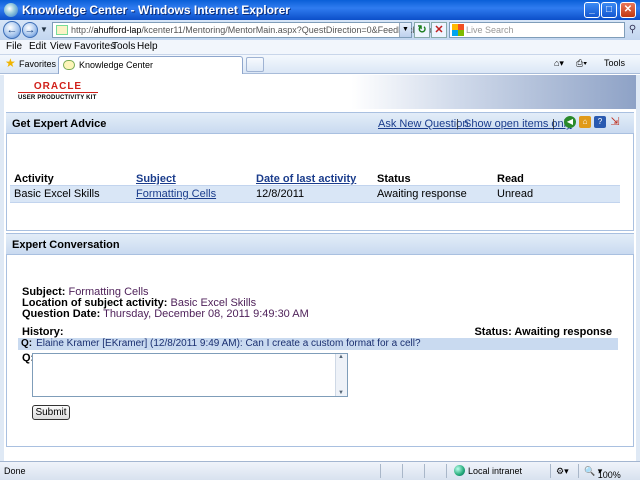 This screenshot has height=480, width=640. What do you see at coordinates (570, 122) in the screenshot?
I see `back-icon: ◀` at bounding box center [570, 122].